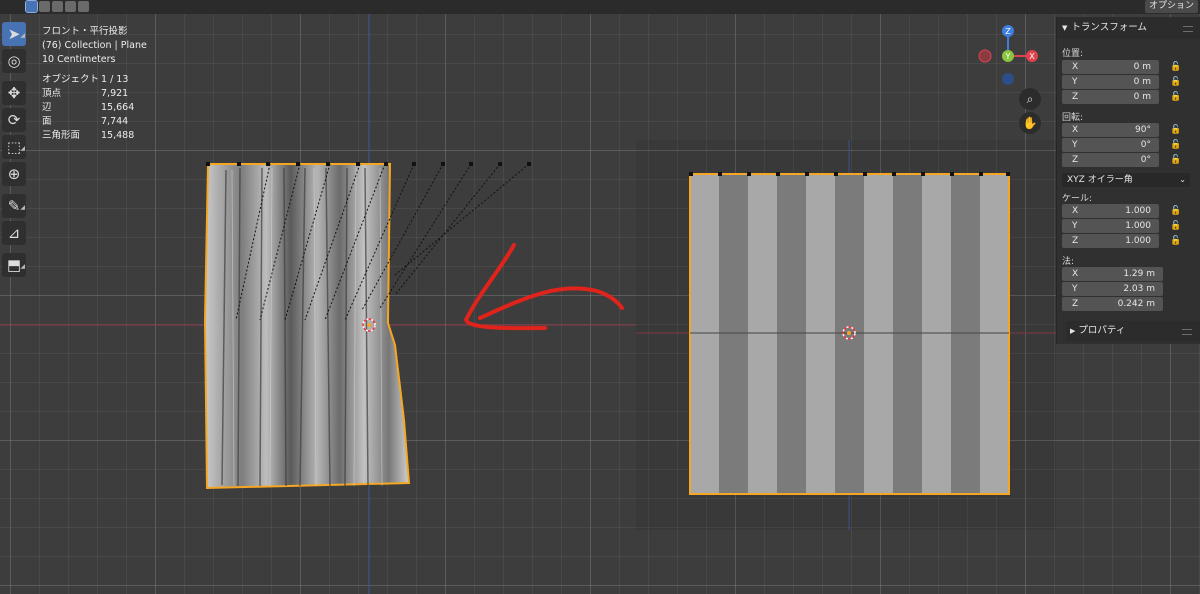  Describe the element at coordinates (1110, 226) in the screenshot. I see `scale-y-field: Y 1.000` at that location.